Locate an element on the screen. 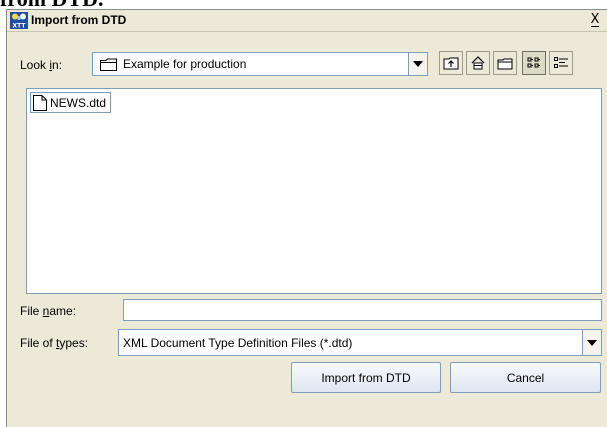  home-button is located at coordinates (478, 63).